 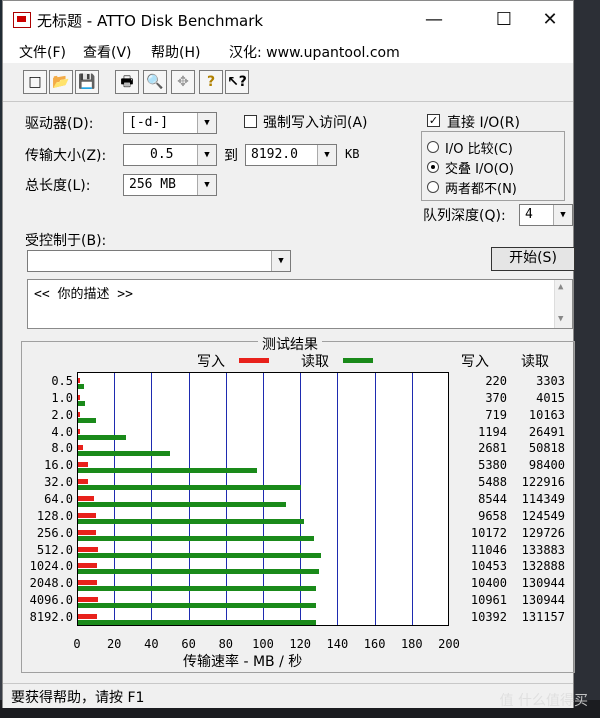 What do you see at coordinates (211, 82) in the screenshot?
I see `help-icon: ?` at bounding box center [211, 82].